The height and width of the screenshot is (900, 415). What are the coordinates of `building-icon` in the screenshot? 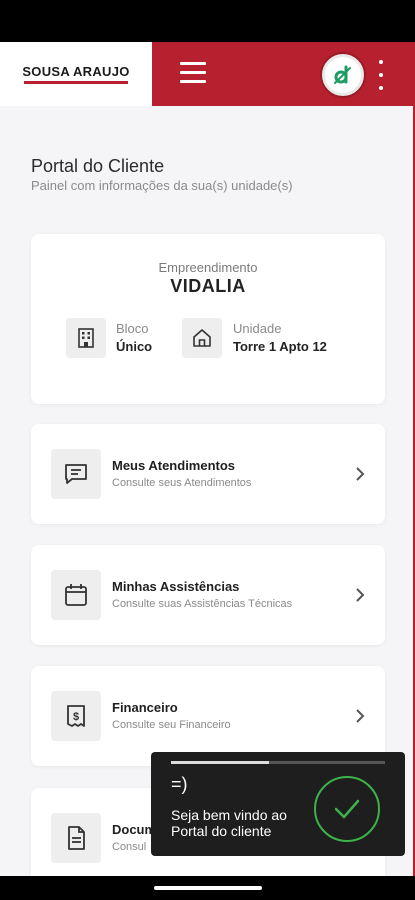 It's located at (86, 338).